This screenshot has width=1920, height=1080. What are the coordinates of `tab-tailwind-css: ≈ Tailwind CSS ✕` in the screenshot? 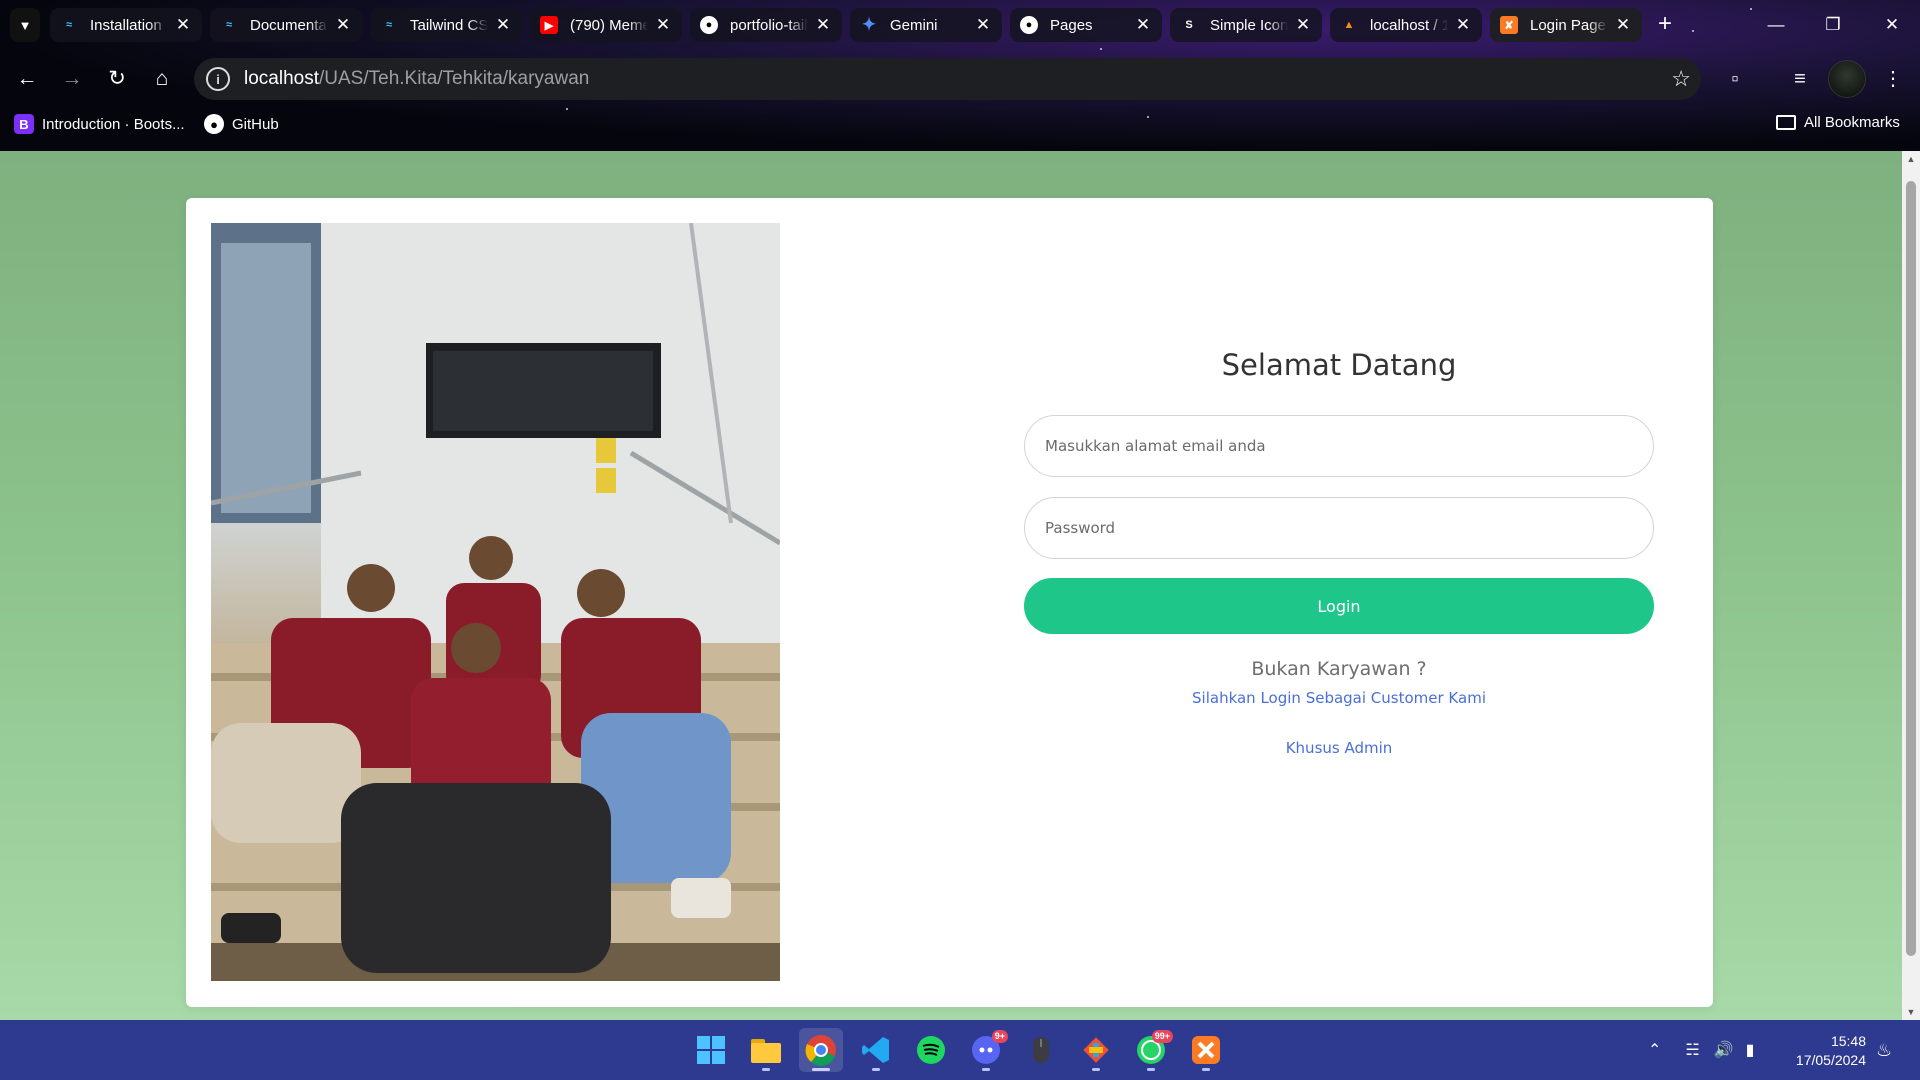 It's located at (446, 25).